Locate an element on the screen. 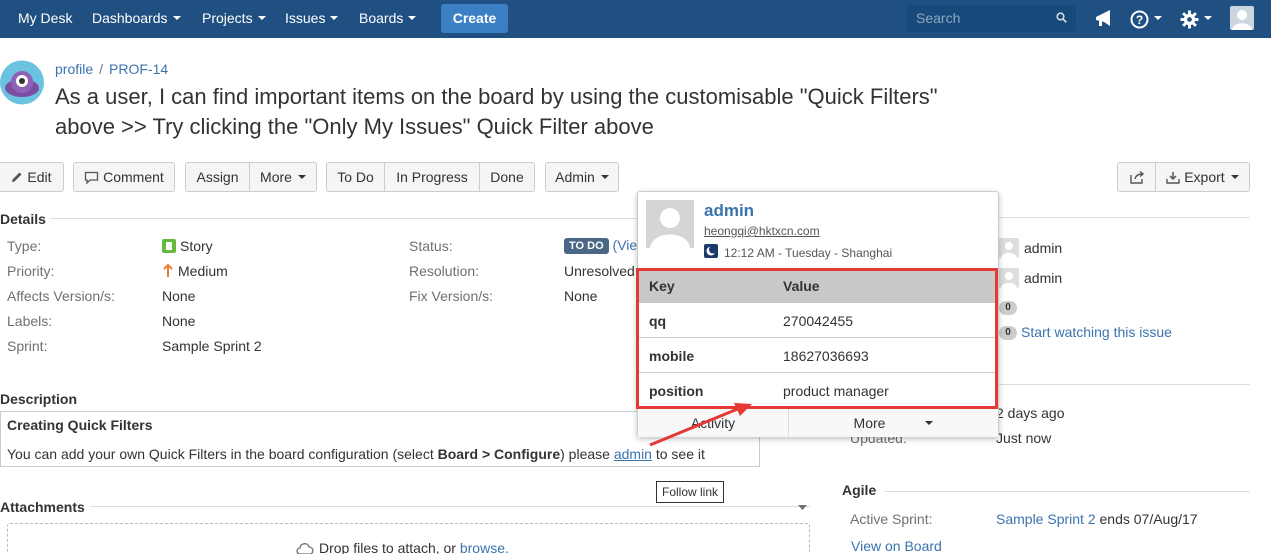 The width and height of the screenshot is (1271, 554). comment-button: Comment is located at coordinates (124, 177).